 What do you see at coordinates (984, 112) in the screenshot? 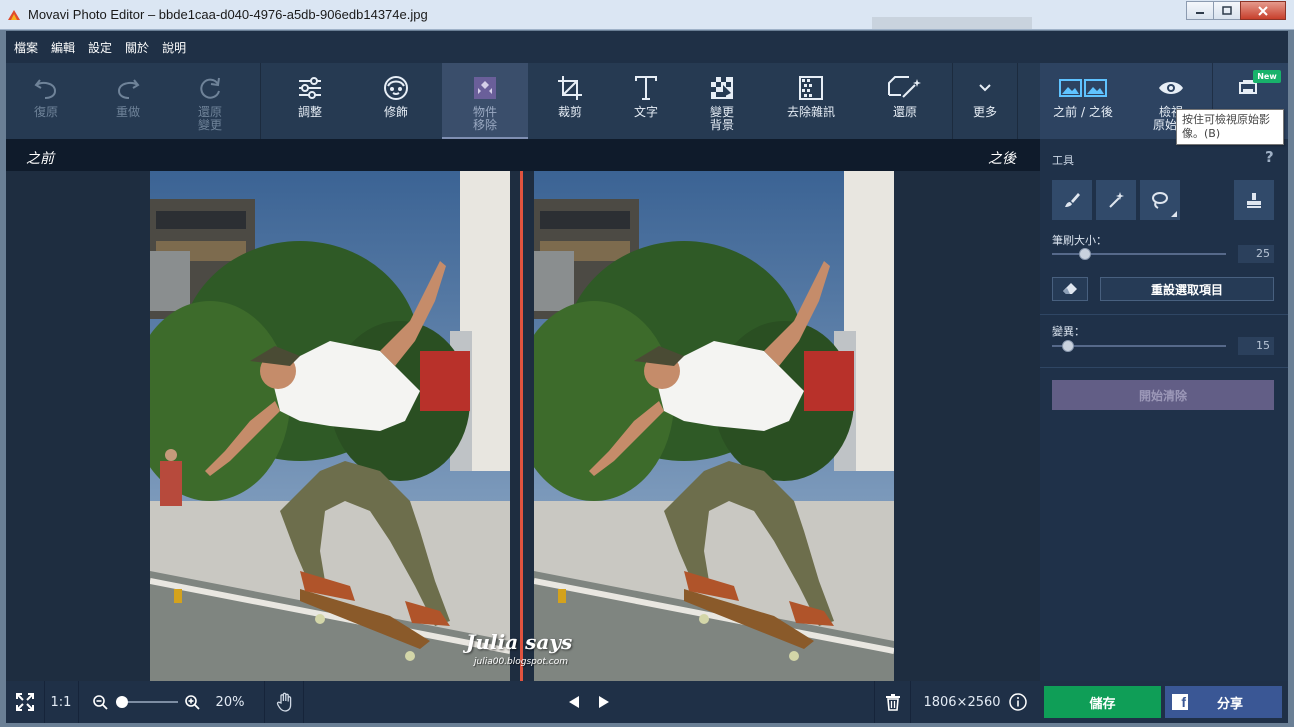
I see `more-label: 更多` at bounding box center [984, 112].